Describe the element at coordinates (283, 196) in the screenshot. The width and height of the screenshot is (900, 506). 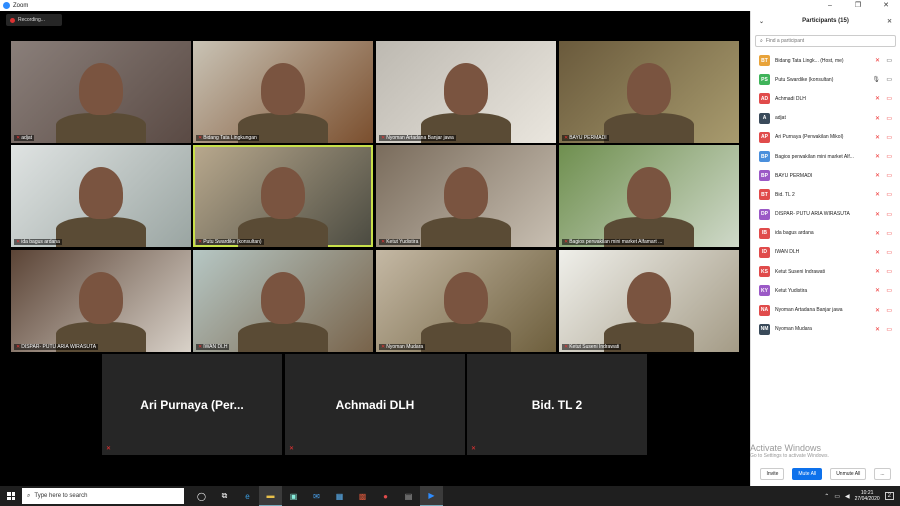
I see `video-tile: ✕ Putu Swardike (konsultan)` at that location.